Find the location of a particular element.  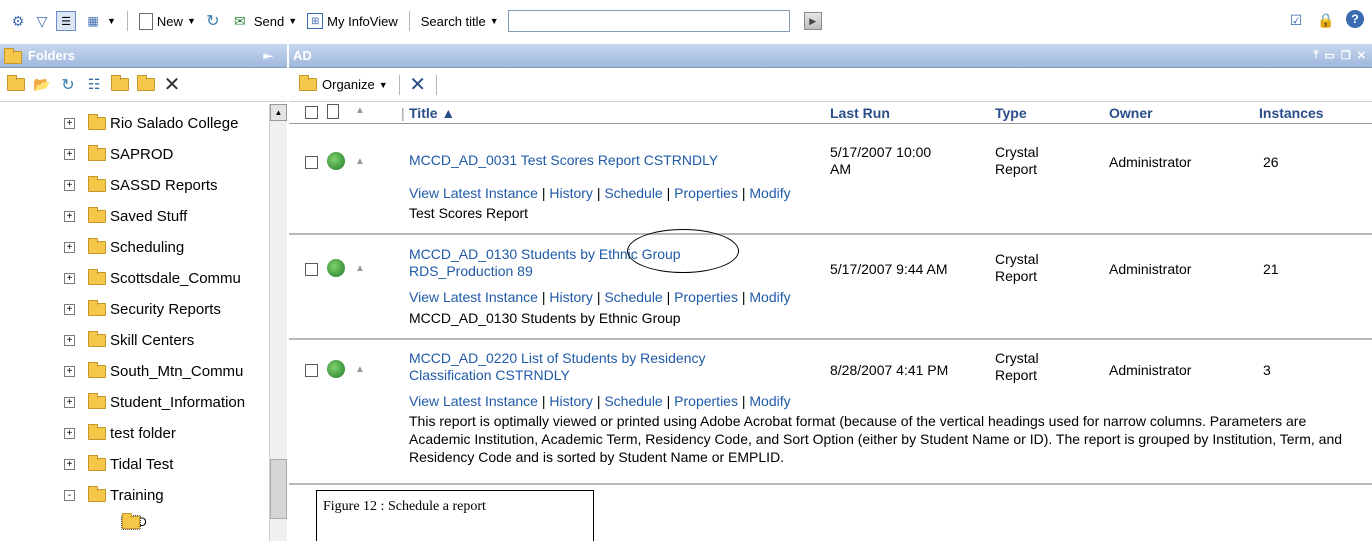

move-folder-icon is located at coordinates (120, 85).